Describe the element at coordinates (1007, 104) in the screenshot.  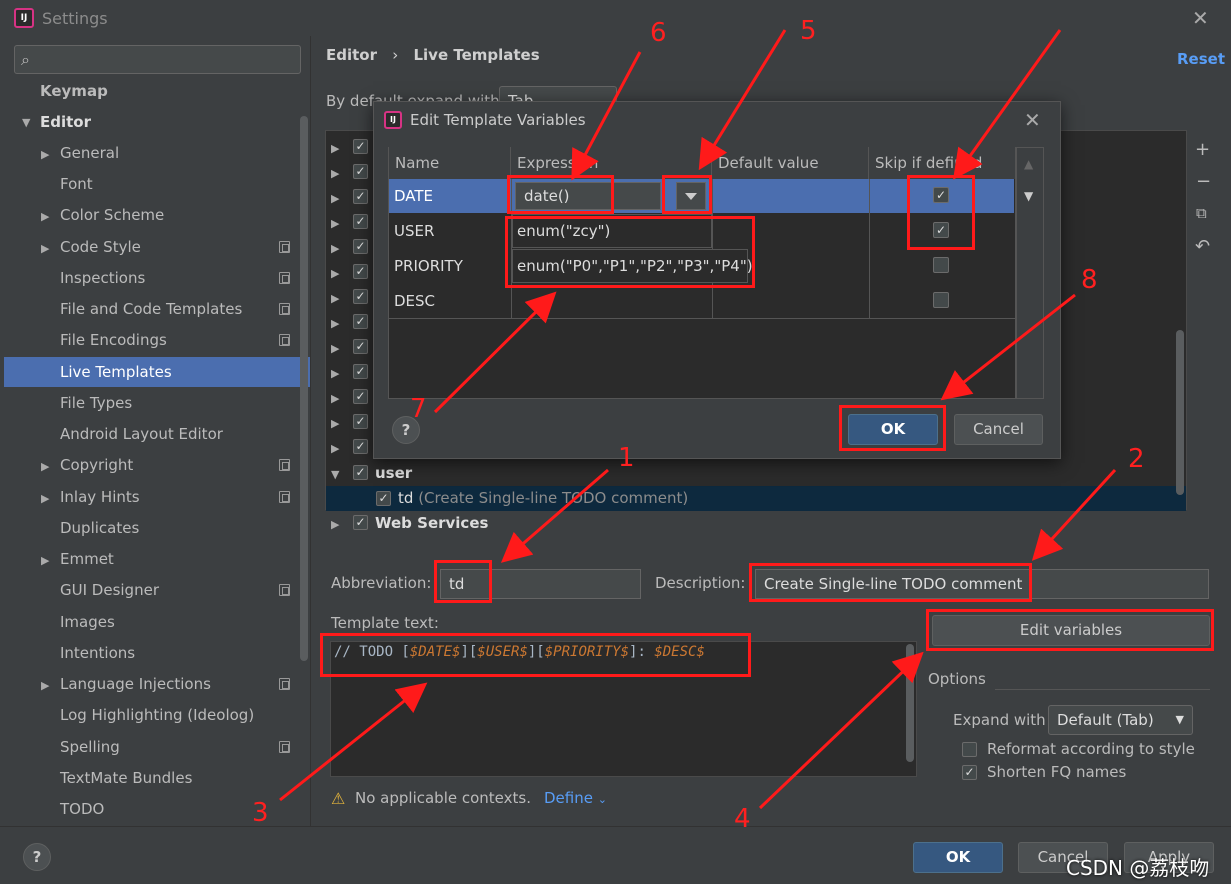
I see `arrow-skip` at that location.